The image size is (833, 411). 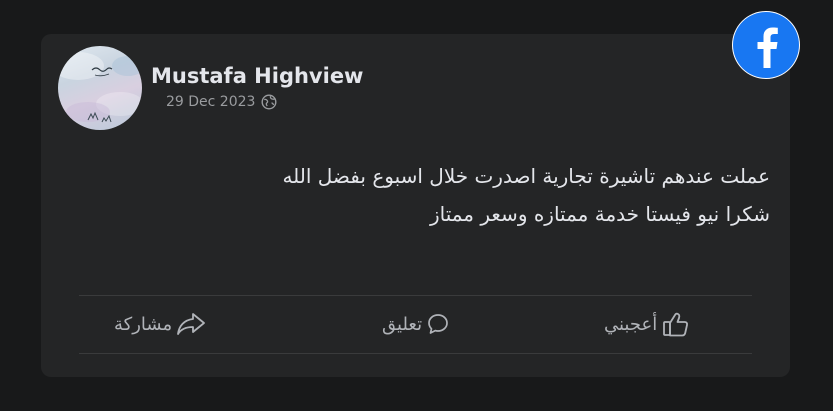 I want to click on like-button: أعجبني, so click(x=647, y=324).